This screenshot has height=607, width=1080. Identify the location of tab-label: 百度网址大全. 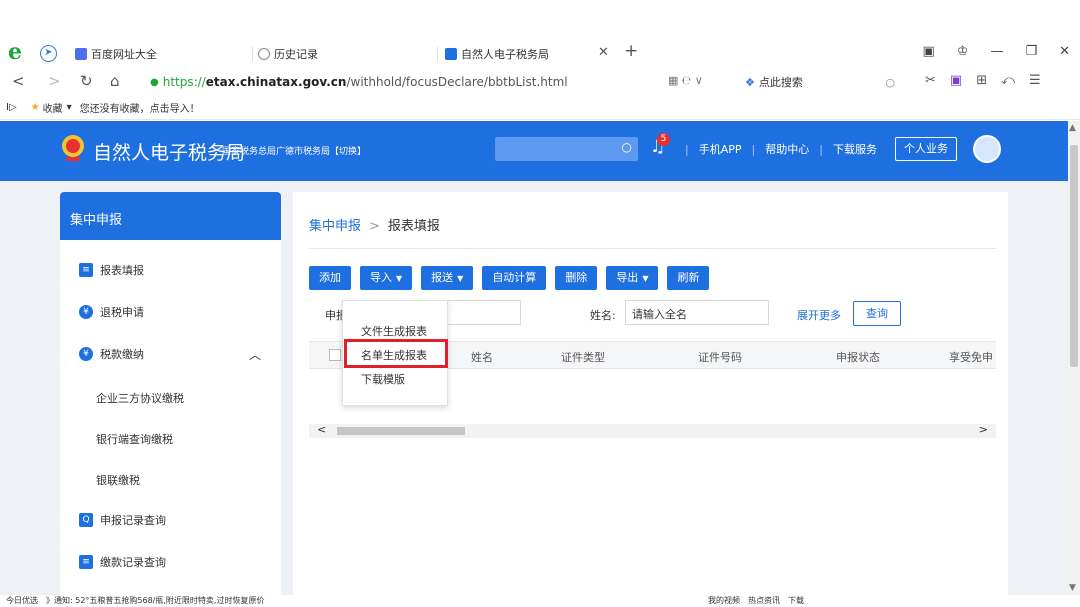
(124, 54).